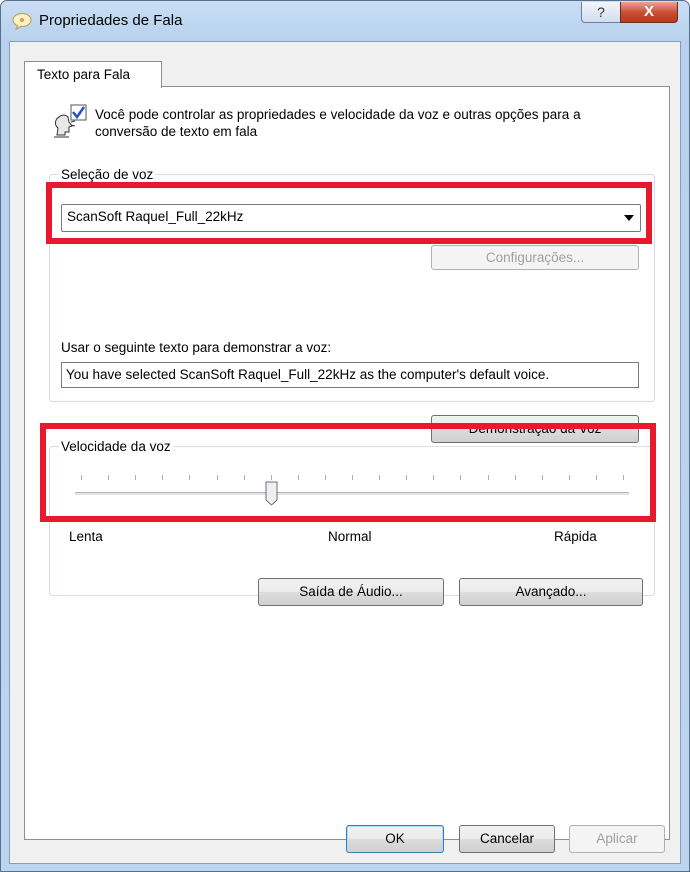  I want to click on title-bar: Propriedades de Fala ? X, so click(345, 21).